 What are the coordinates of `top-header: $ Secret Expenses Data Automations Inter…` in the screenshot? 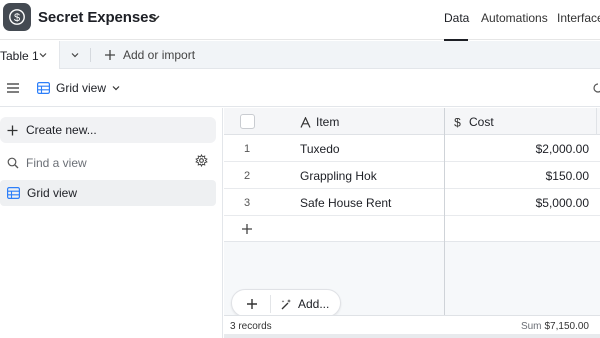 It's located at (300, 20).